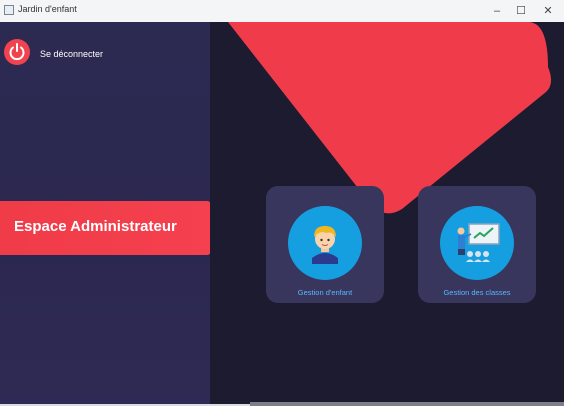  I want to click on window-title: Jardin d'enfant, so click(47, 9).